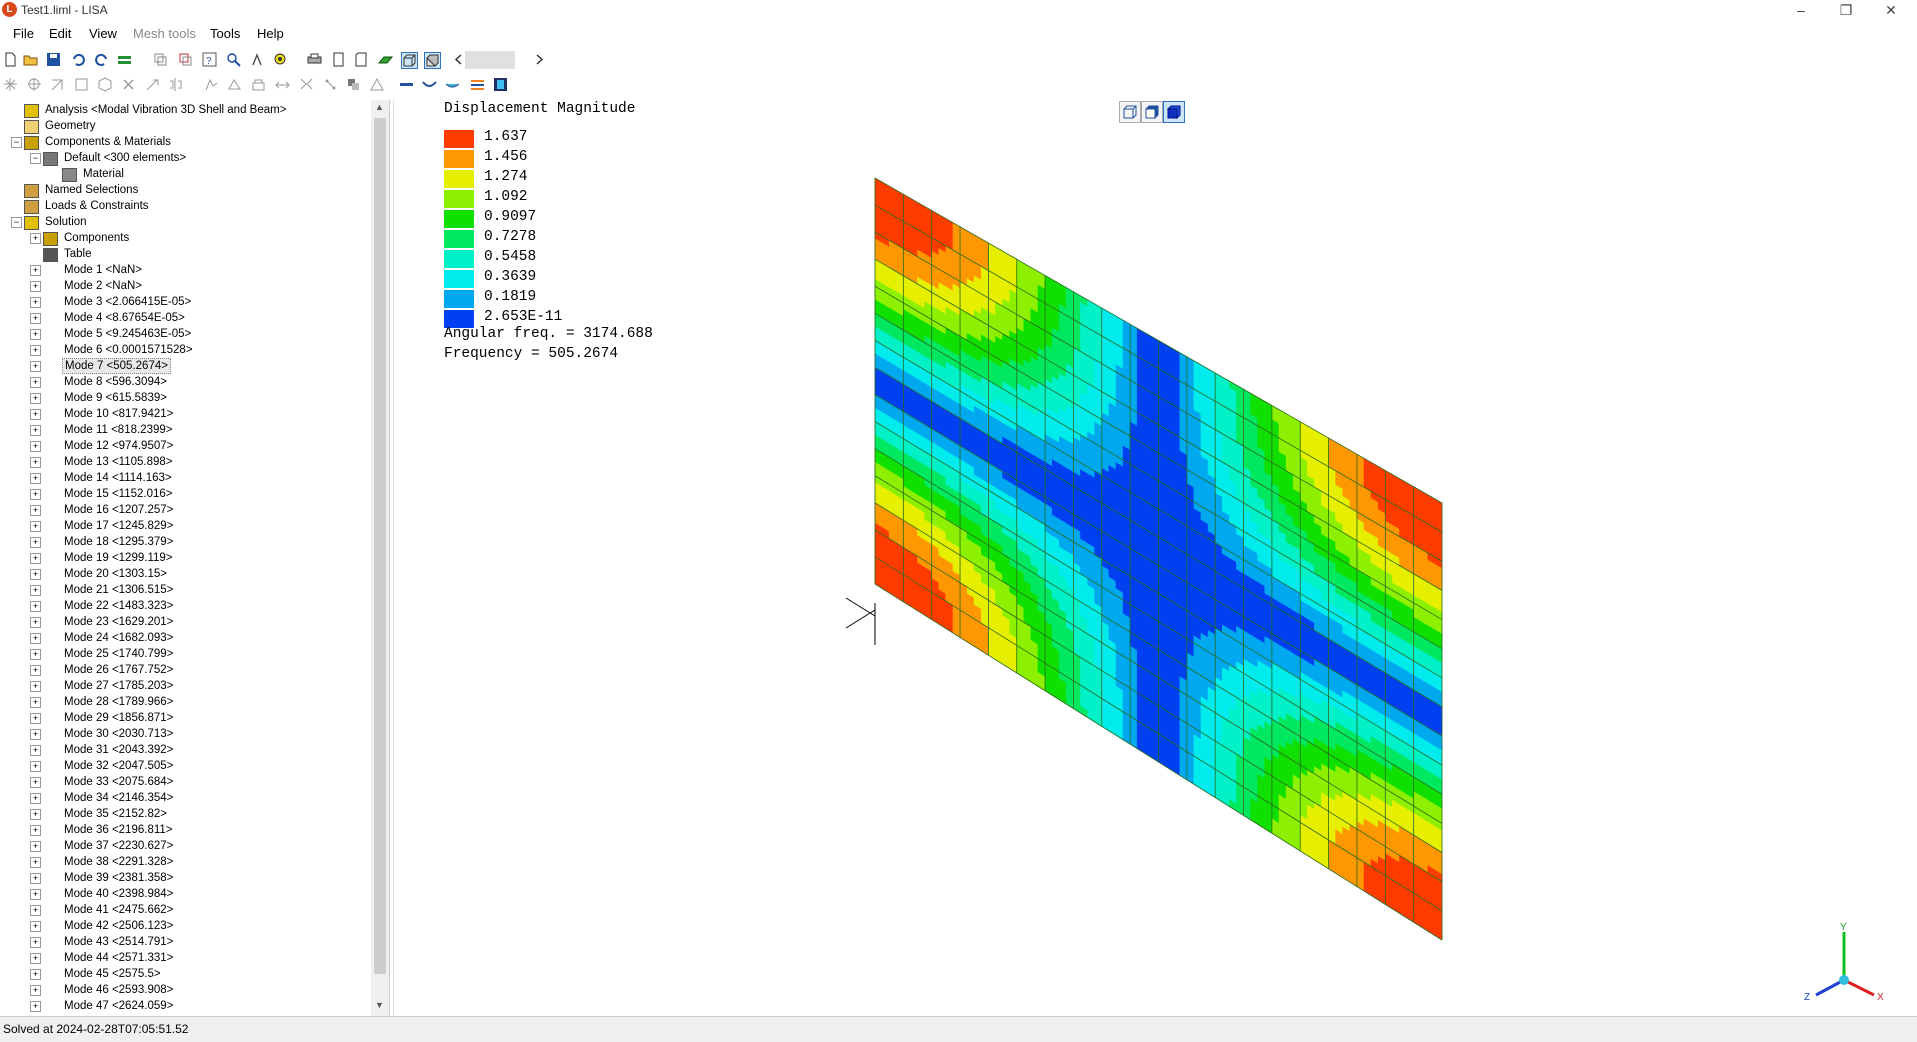  I want to click on surface-icon, so click(385, 59).